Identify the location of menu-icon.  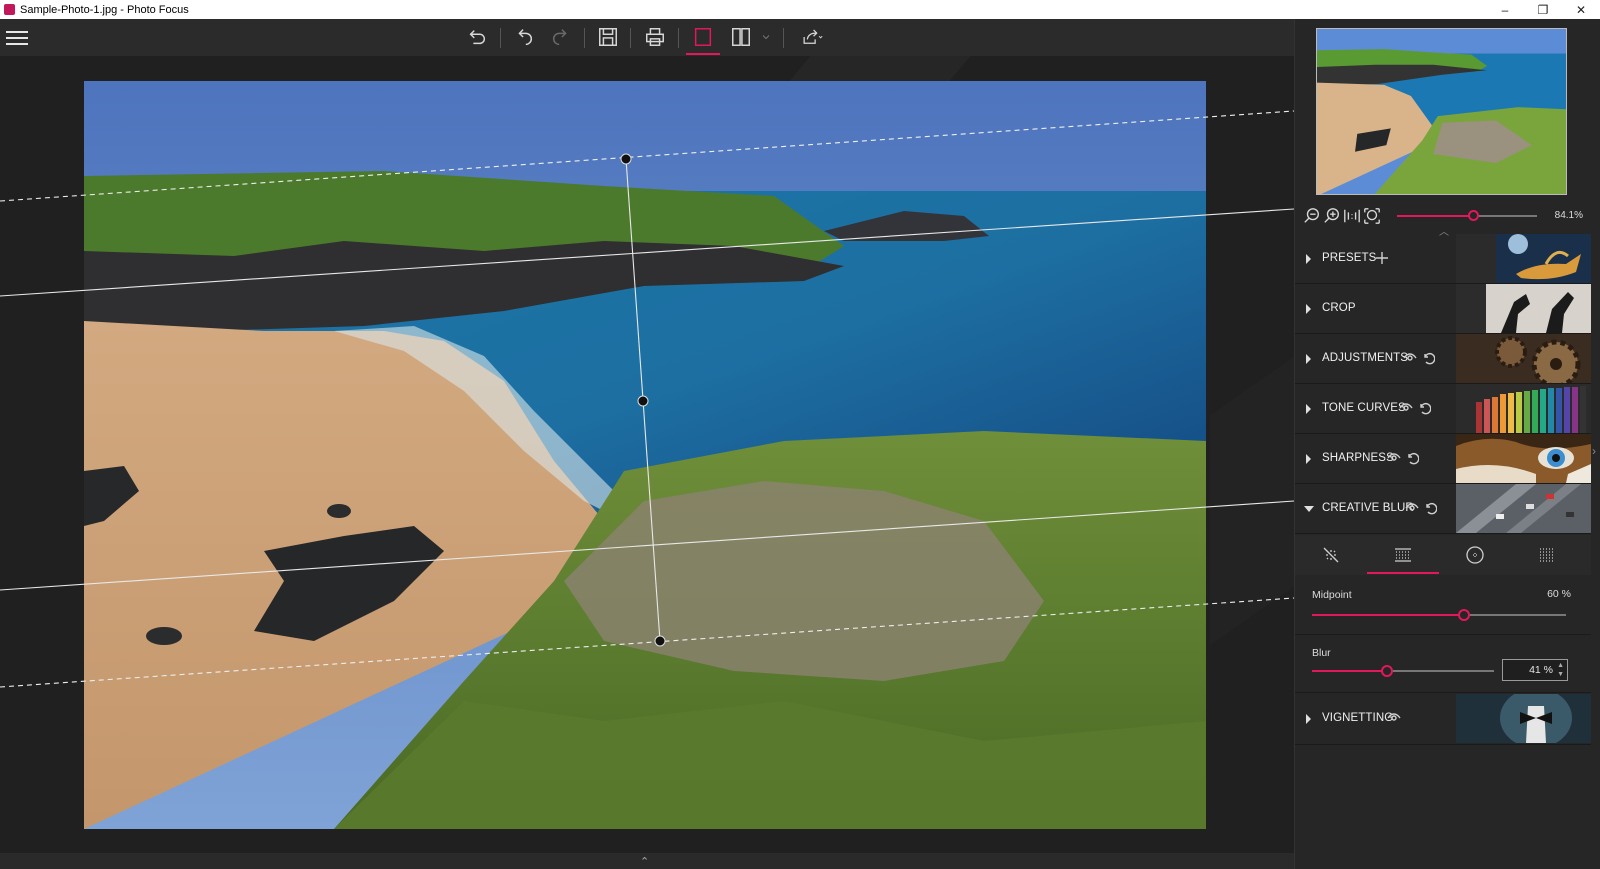
(17, 37).